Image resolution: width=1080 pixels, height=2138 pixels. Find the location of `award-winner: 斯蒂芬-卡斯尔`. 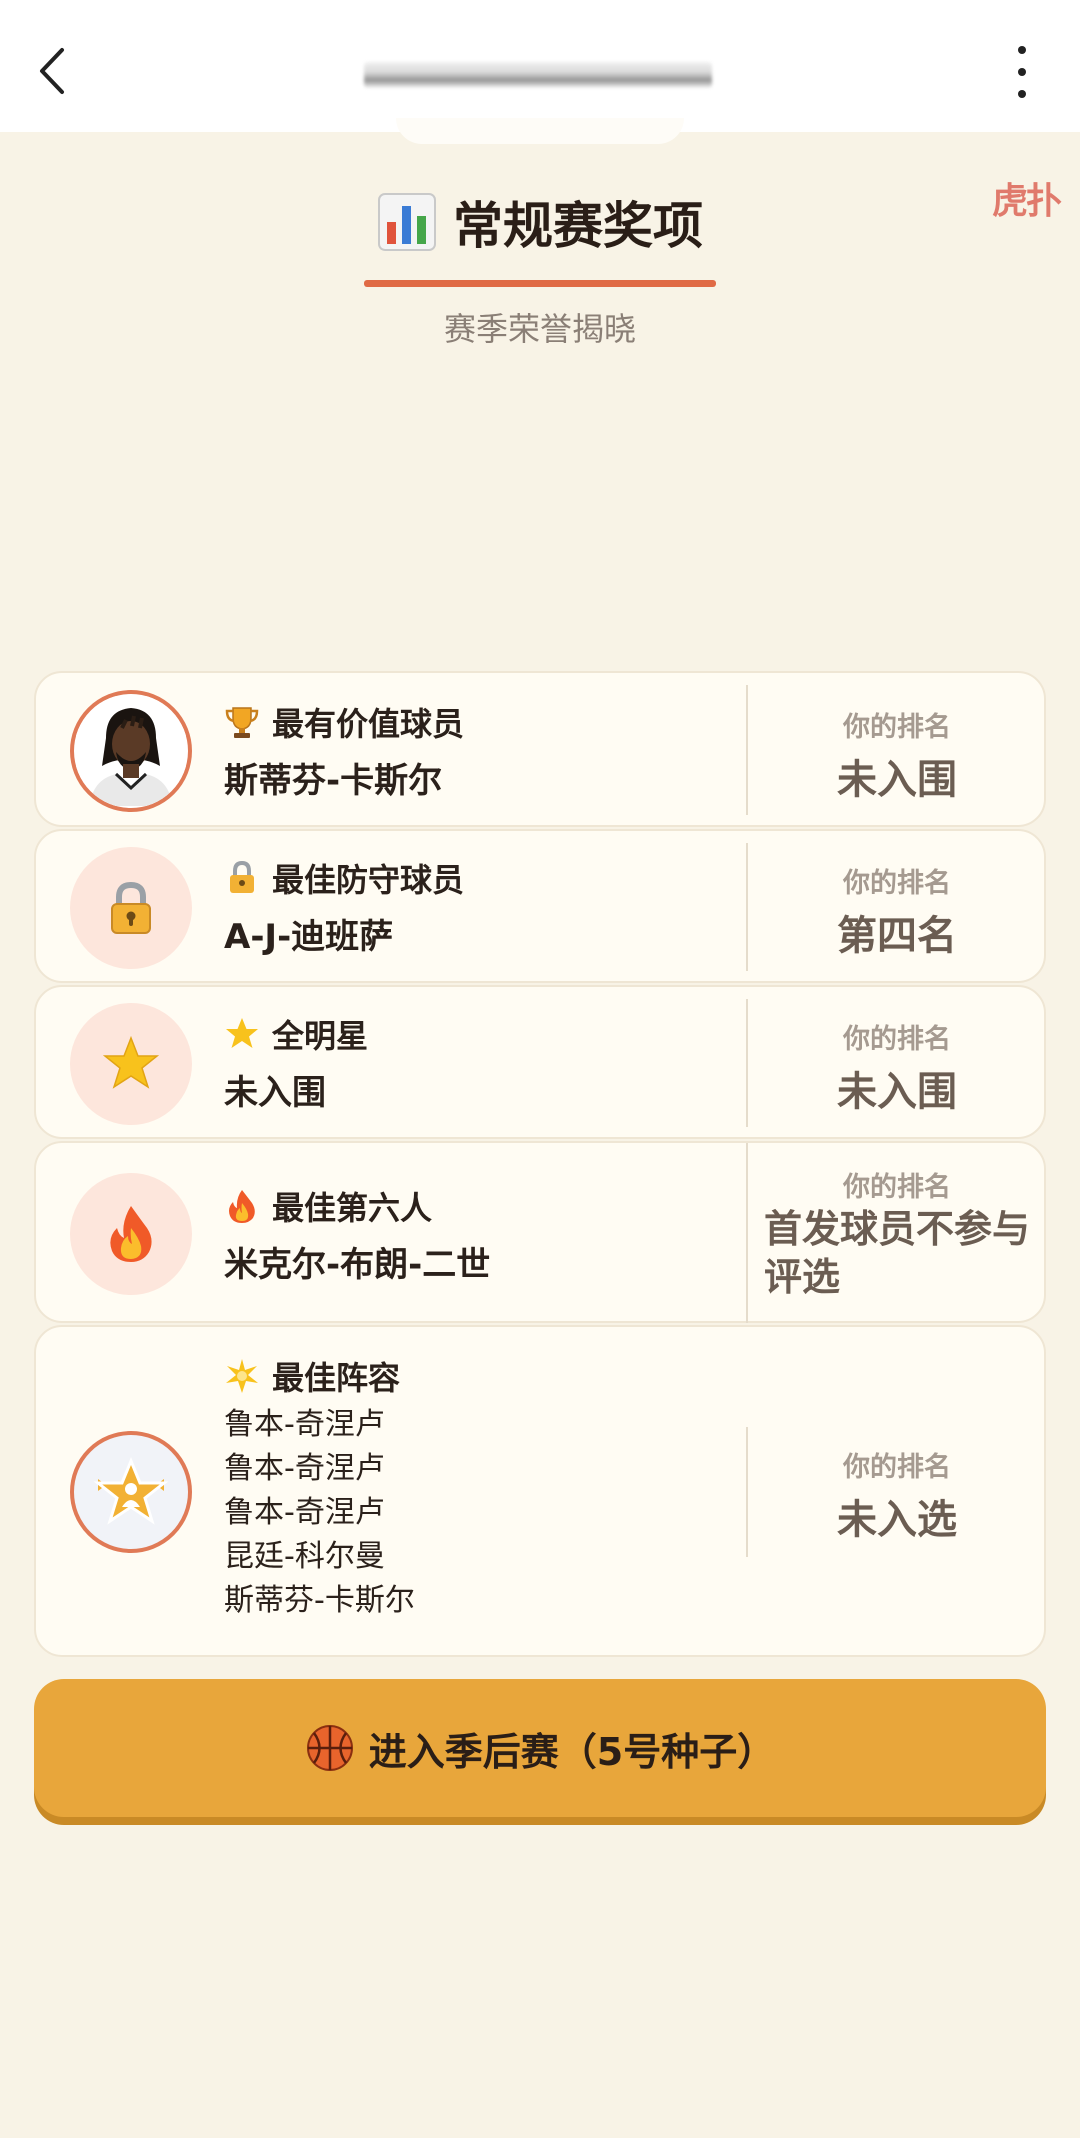

award-winner: 斯蒂芬-卡斯尔 is located at coordinates (333, 781).